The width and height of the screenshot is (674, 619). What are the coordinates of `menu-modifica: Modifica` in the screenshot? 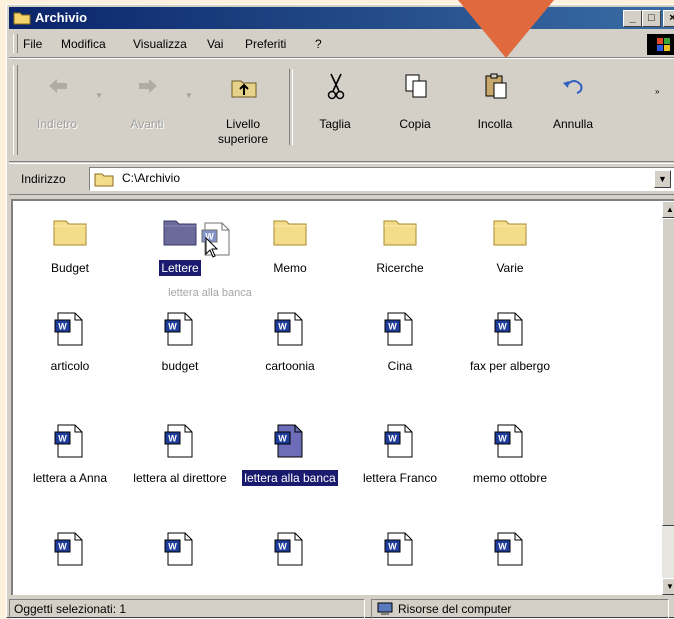 It's located at (83, 44).